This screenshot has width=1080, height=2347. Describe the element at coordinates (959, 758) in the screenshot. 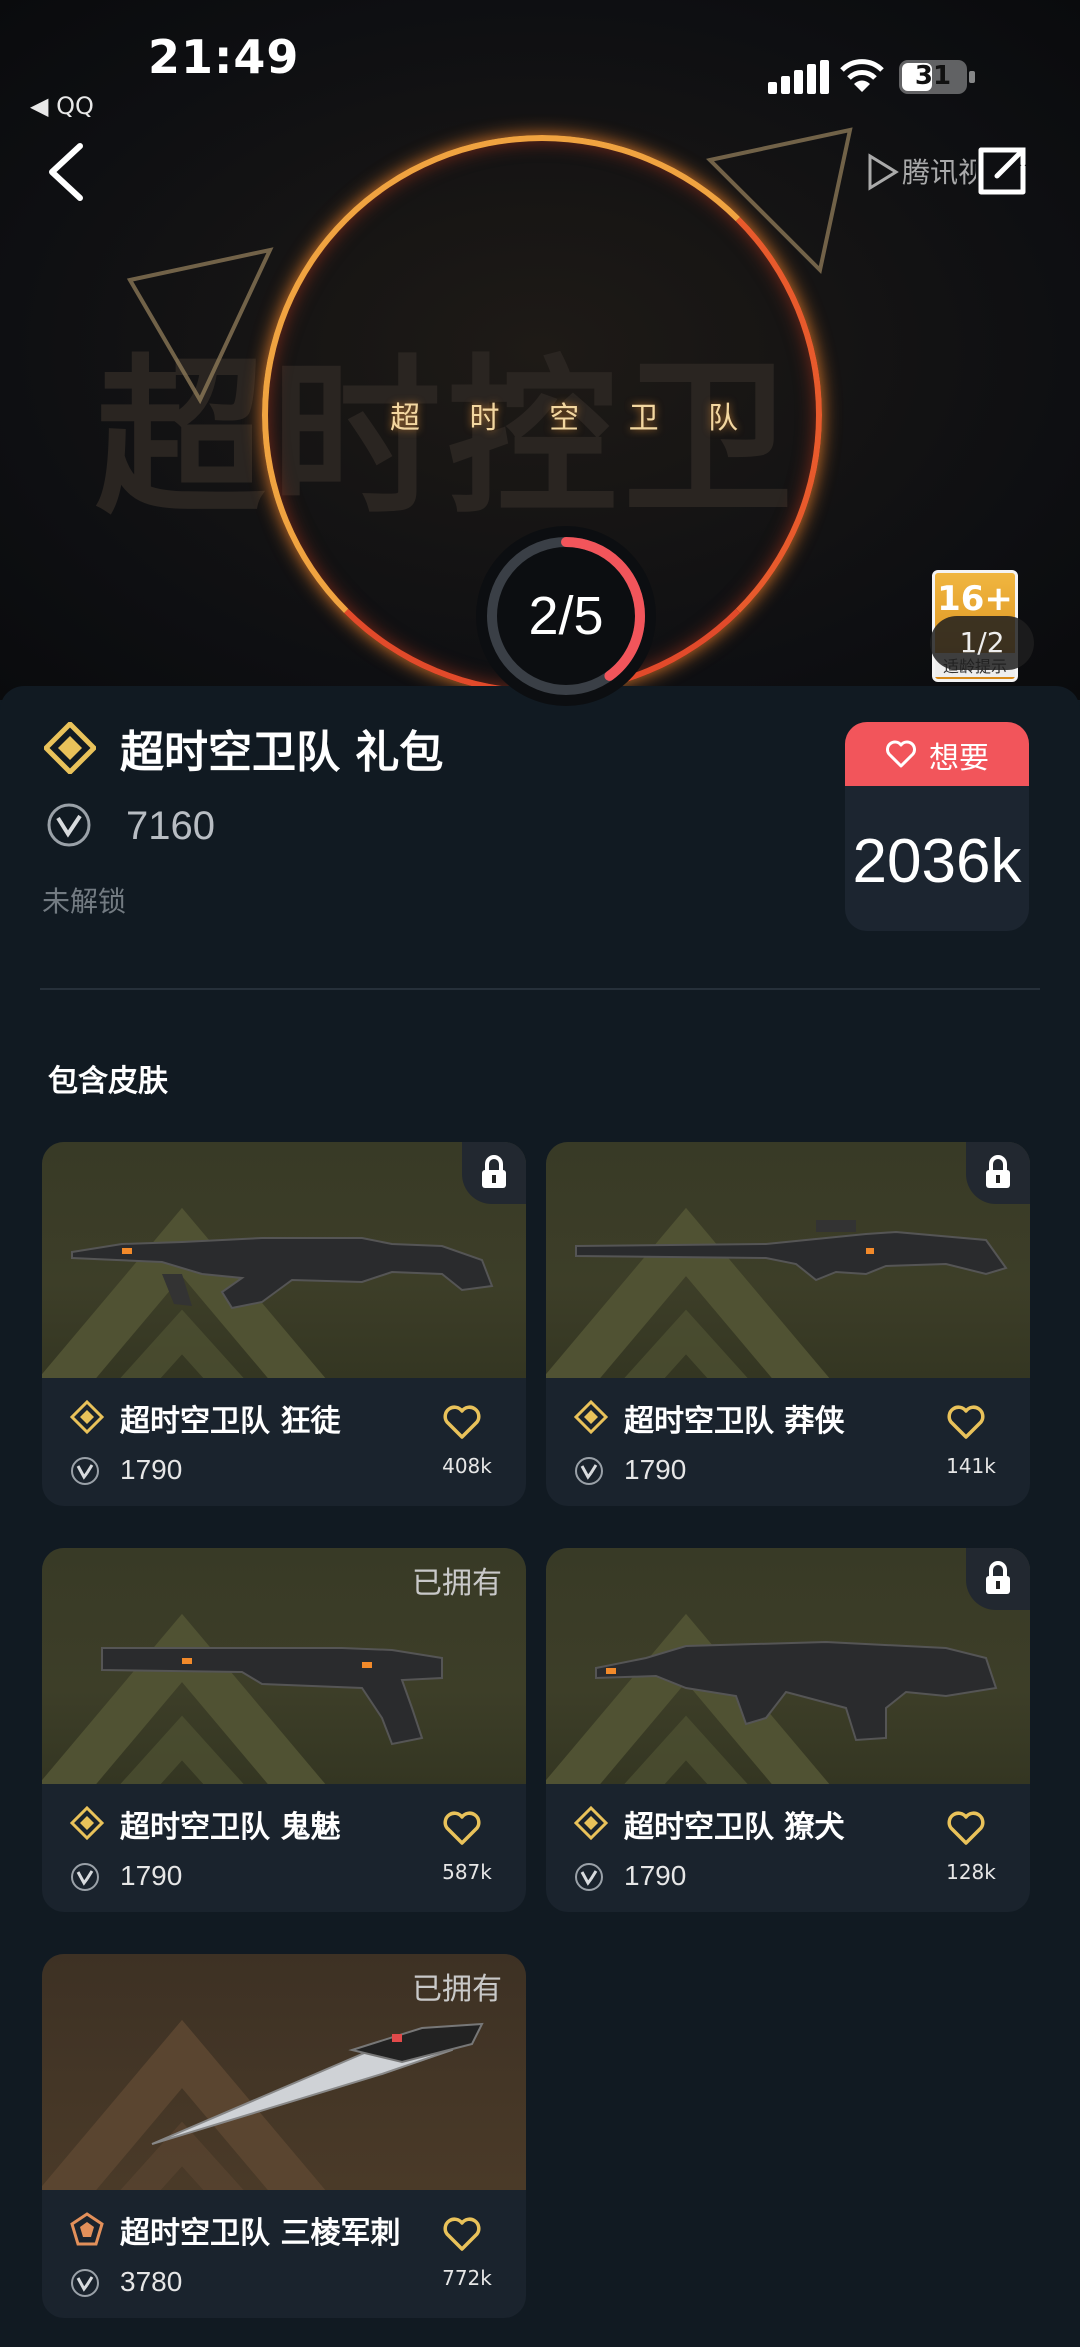

I see `want-label: 想要` at that location.